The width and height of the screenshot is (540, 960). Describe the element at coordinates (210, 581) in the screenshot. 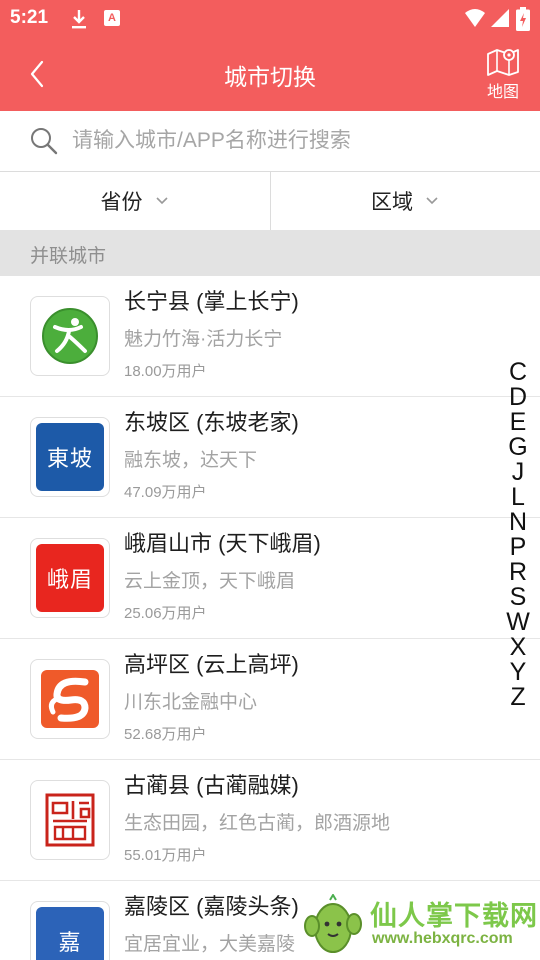

I see `city-slogan: 云上金顶，天下峨眉` at that location.